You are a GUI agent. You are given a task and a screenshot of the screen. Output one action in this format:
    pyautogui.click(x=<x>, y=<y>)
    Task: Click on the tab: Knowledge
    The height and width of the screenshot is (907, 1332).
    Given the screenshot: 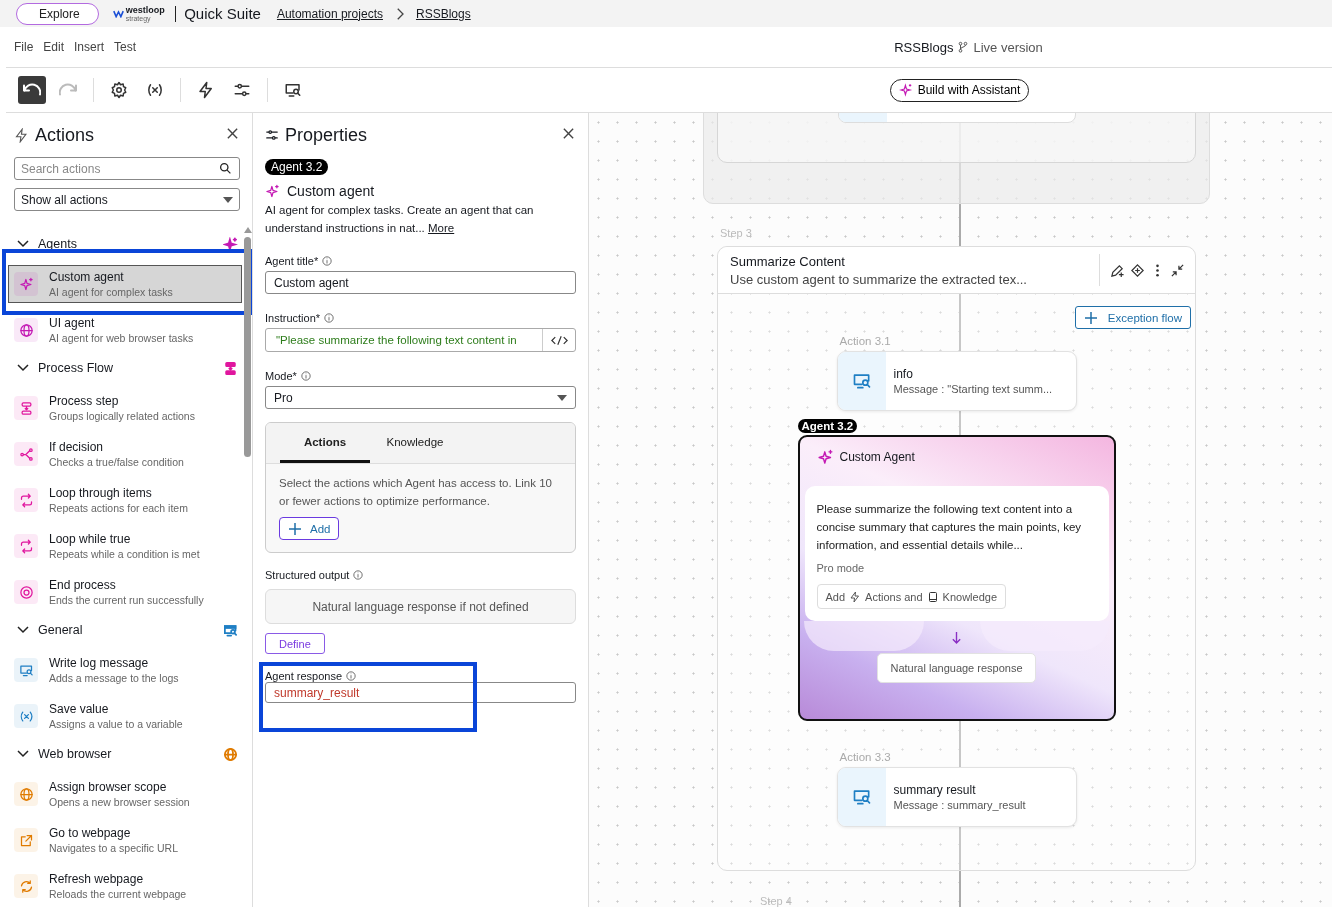 What is the action you would take?
    pyautogui.click(x=415, y=443)
    